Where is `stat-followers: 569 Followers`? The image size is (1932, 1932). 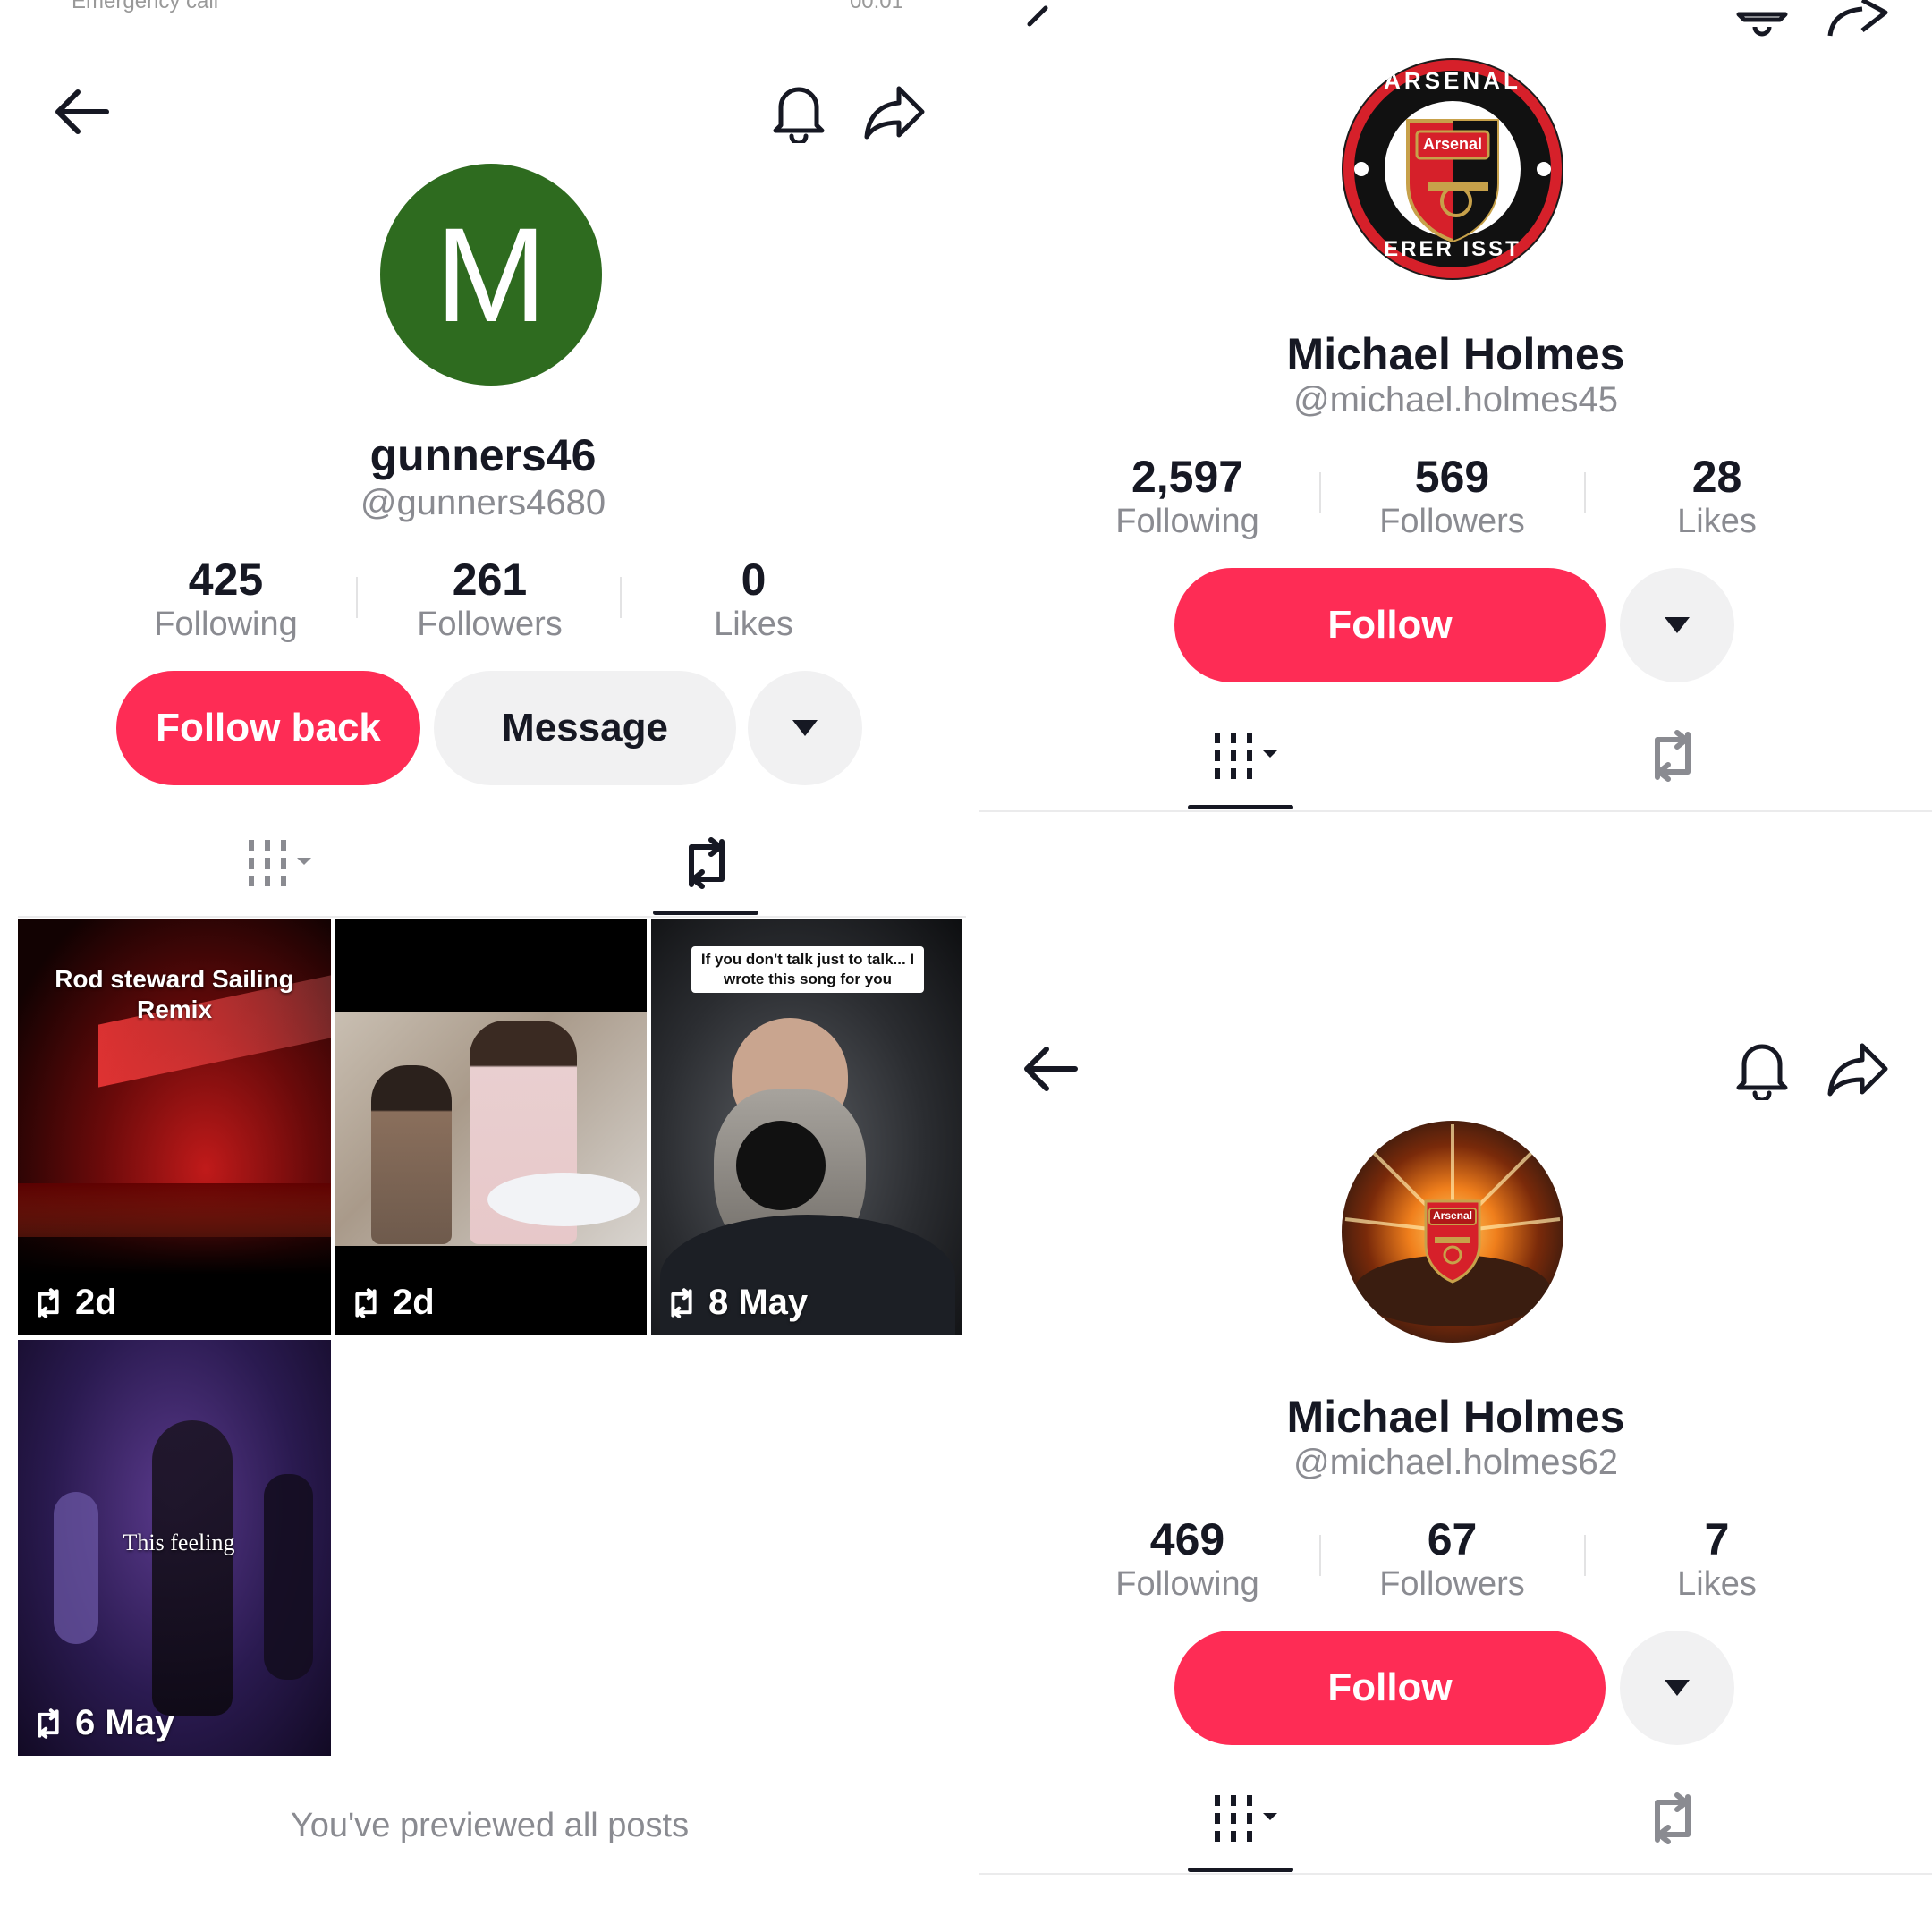 stat-followers: 569 Followers is located at coordinates (1452, 496).